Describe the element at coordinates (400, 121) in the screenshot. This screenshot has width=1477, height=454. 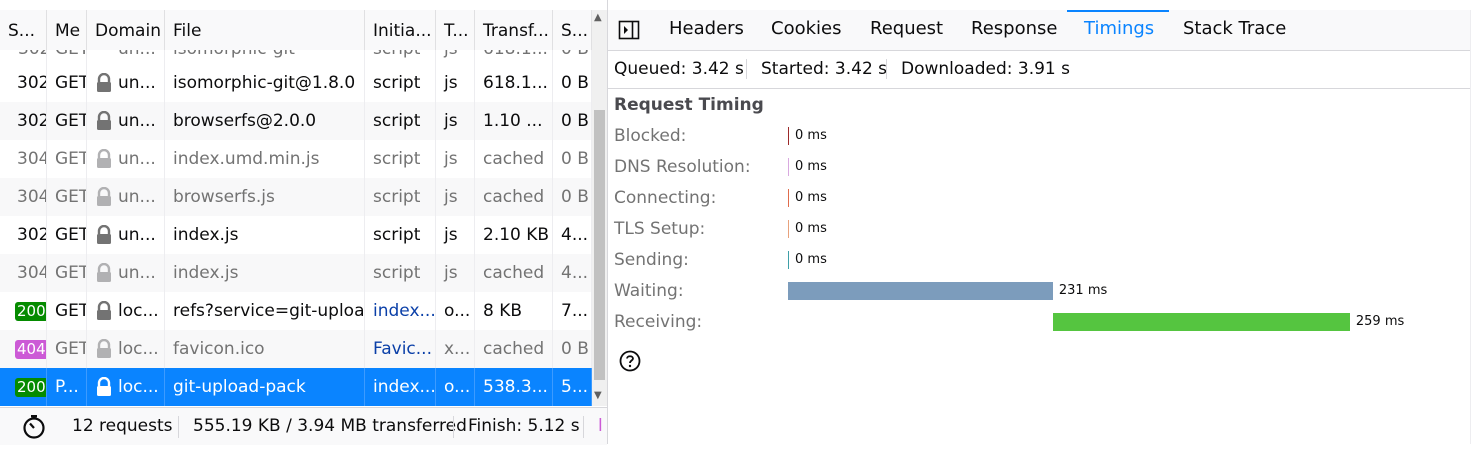
I see `initiator-cell: script` at that location.